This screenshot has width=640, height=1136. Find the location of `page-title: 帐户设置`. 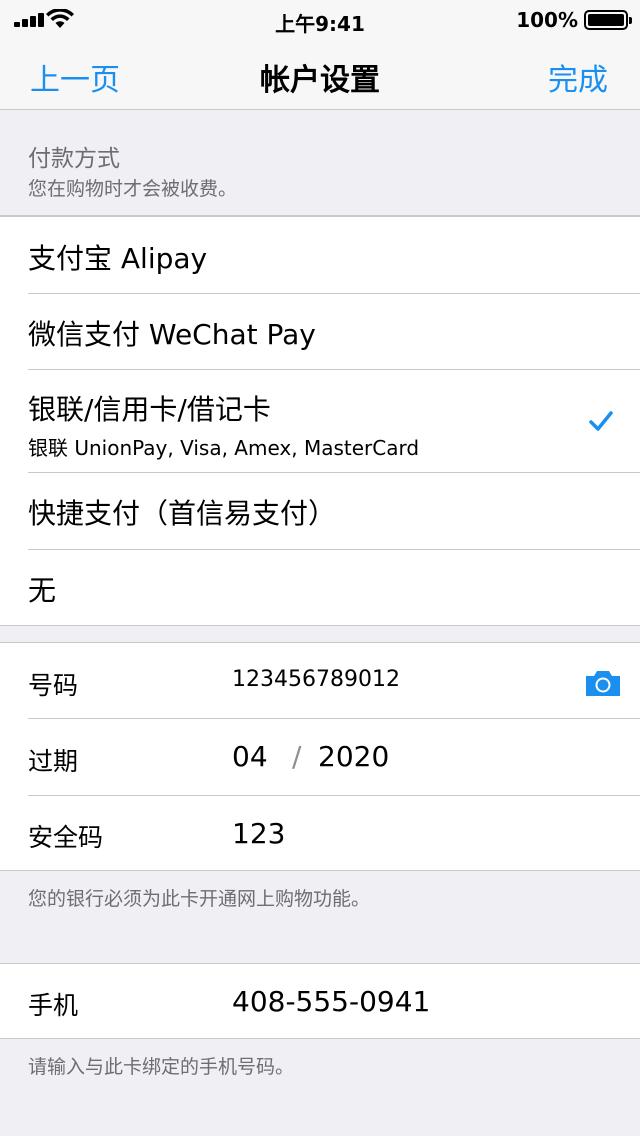

page-title: 帐户设置 is located at coordinates (320, 80).